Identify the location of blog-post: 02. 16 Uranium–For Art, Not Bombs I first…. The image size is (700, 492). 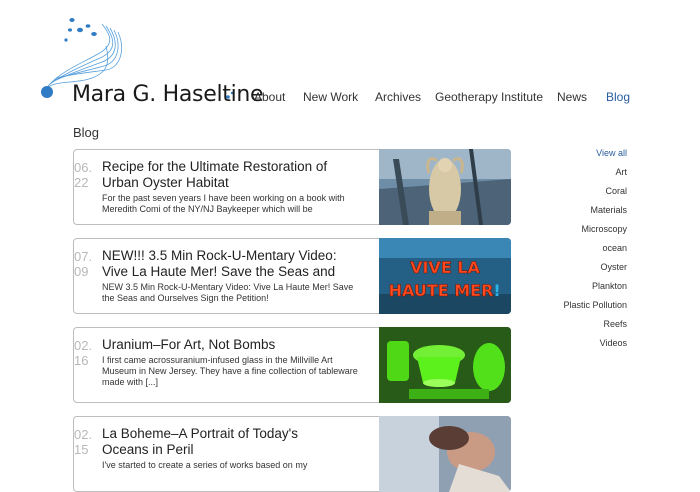
(292, 365).